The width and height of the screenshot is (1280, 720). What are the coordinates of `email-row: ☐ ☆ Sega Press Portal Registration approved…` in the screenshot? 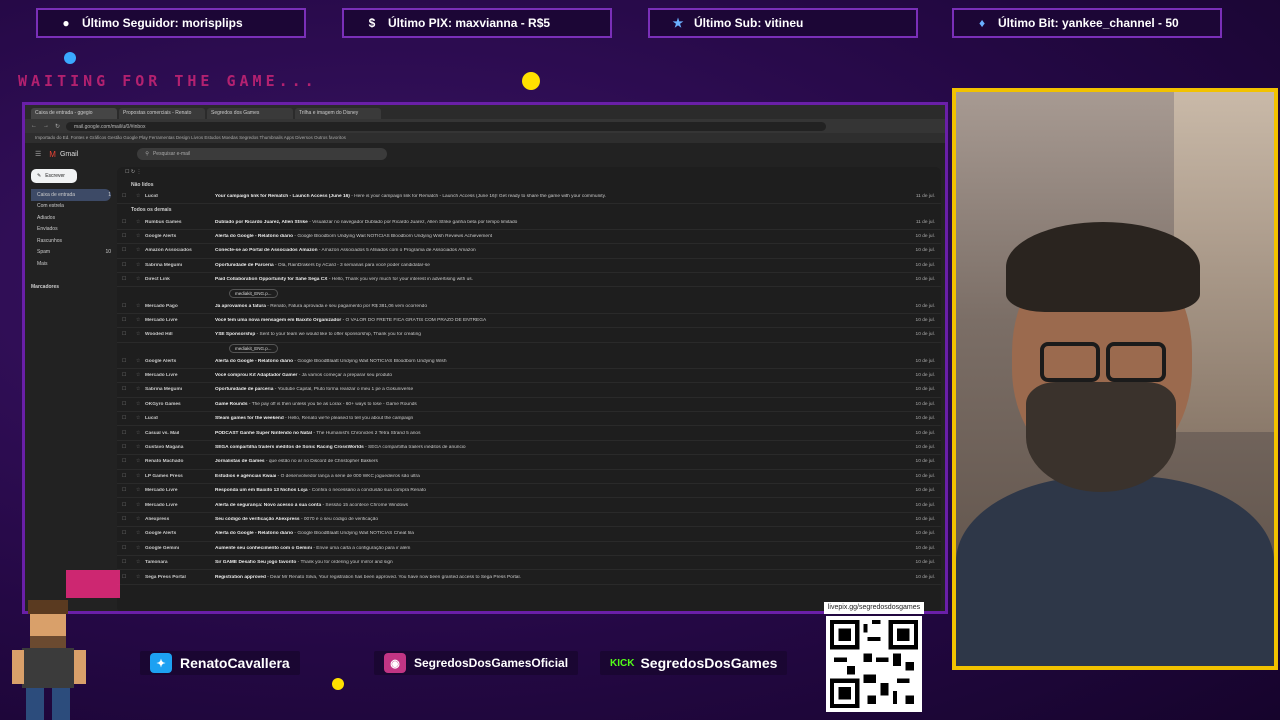 It's located at (529, 577).